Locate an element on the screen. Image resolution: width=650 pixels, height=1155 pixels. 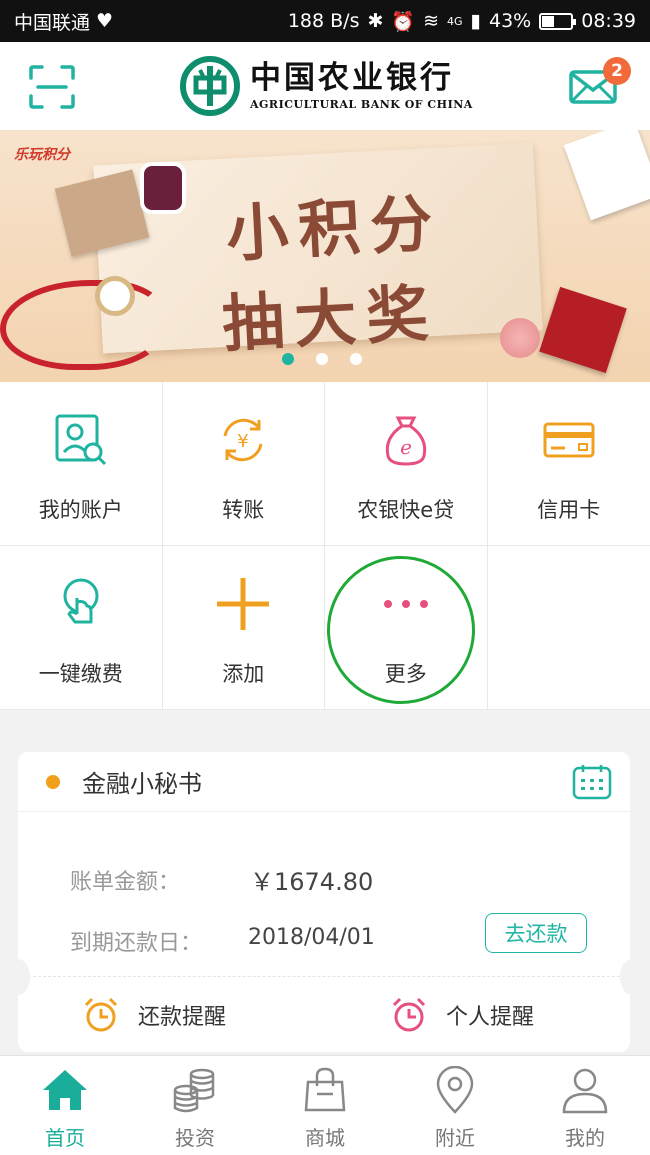
status-bar: 中国联通 ♥ 188 B/s ✱ ⏰ ≋ 4G ▮ 43% 08:39 is located at coordinates (325, 21).